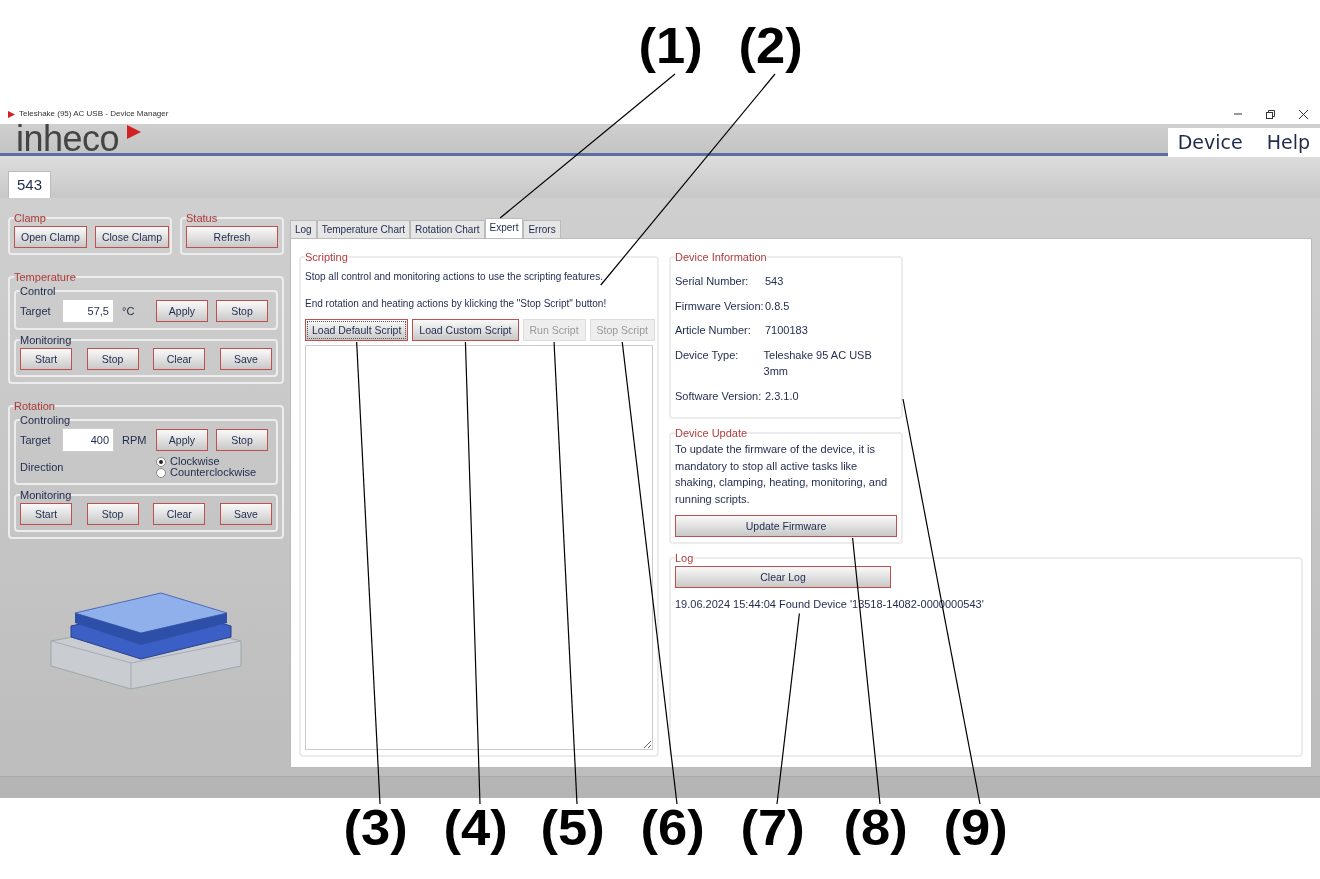 Image resolution: width=1320 pixels, height=879 pixels. What do you see at coordinates (713, 330) in the screenshot?
I see `info-label: Article Number:` at bounding box center [713, 330].